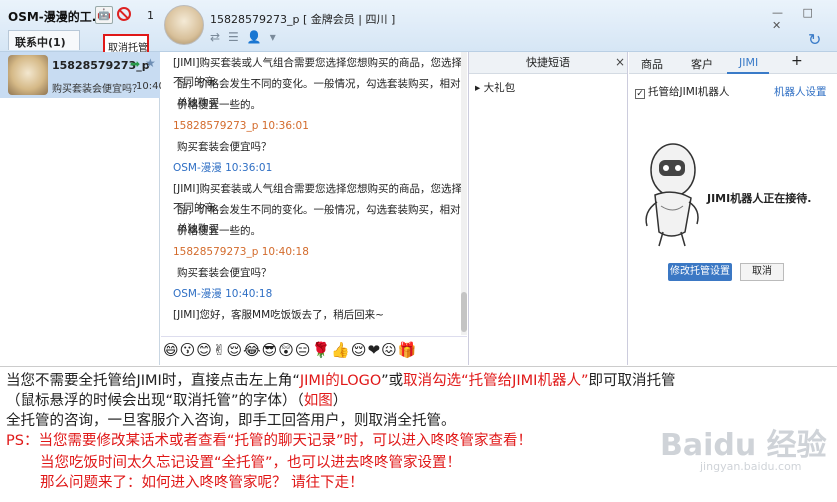 This screenshot has width=837, height=502. I want to click on customer-title: 15828579273_p [ 金牌会员 | 四川 ], so click(303, 19).